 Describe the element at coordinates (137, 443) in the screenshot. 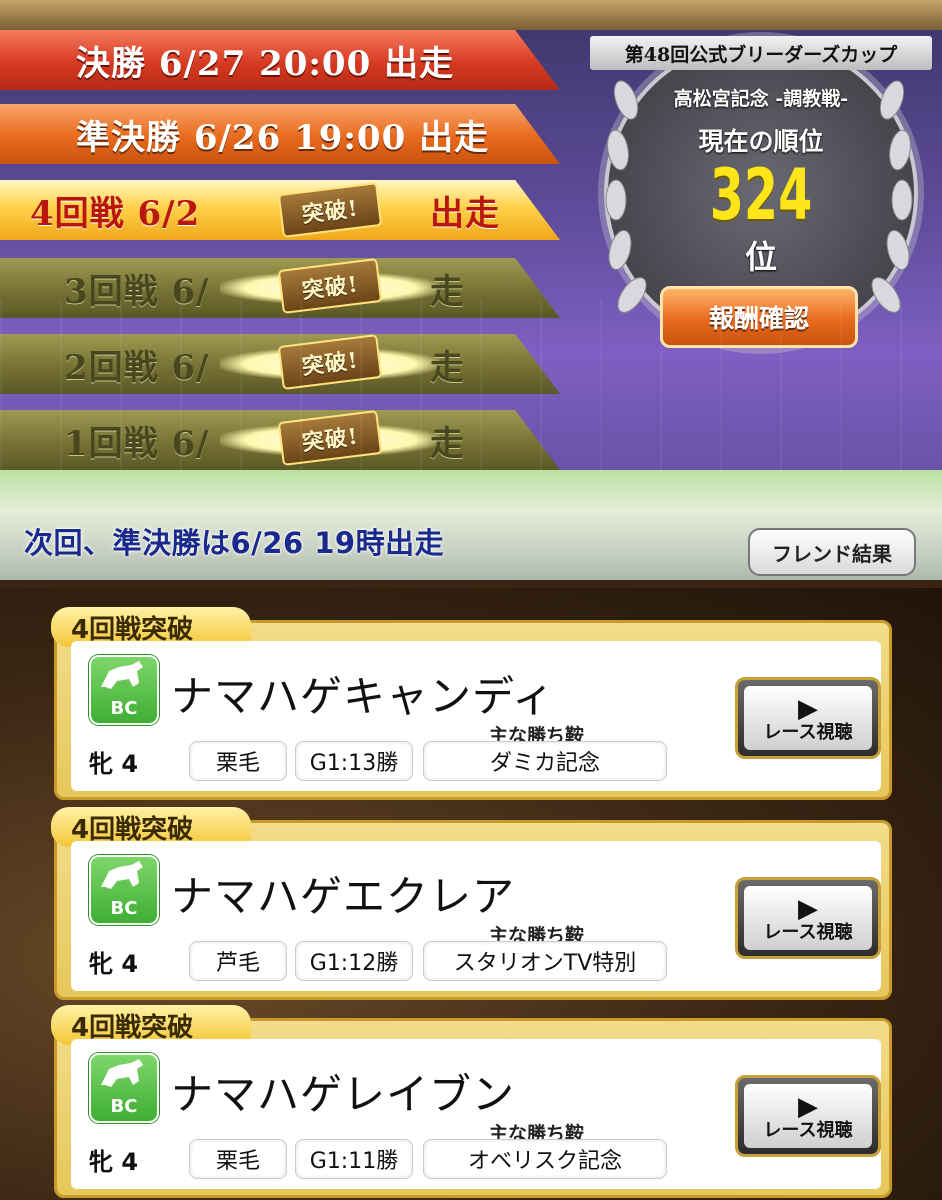

I see `round-1-label: 1回戦 6/` at that location.